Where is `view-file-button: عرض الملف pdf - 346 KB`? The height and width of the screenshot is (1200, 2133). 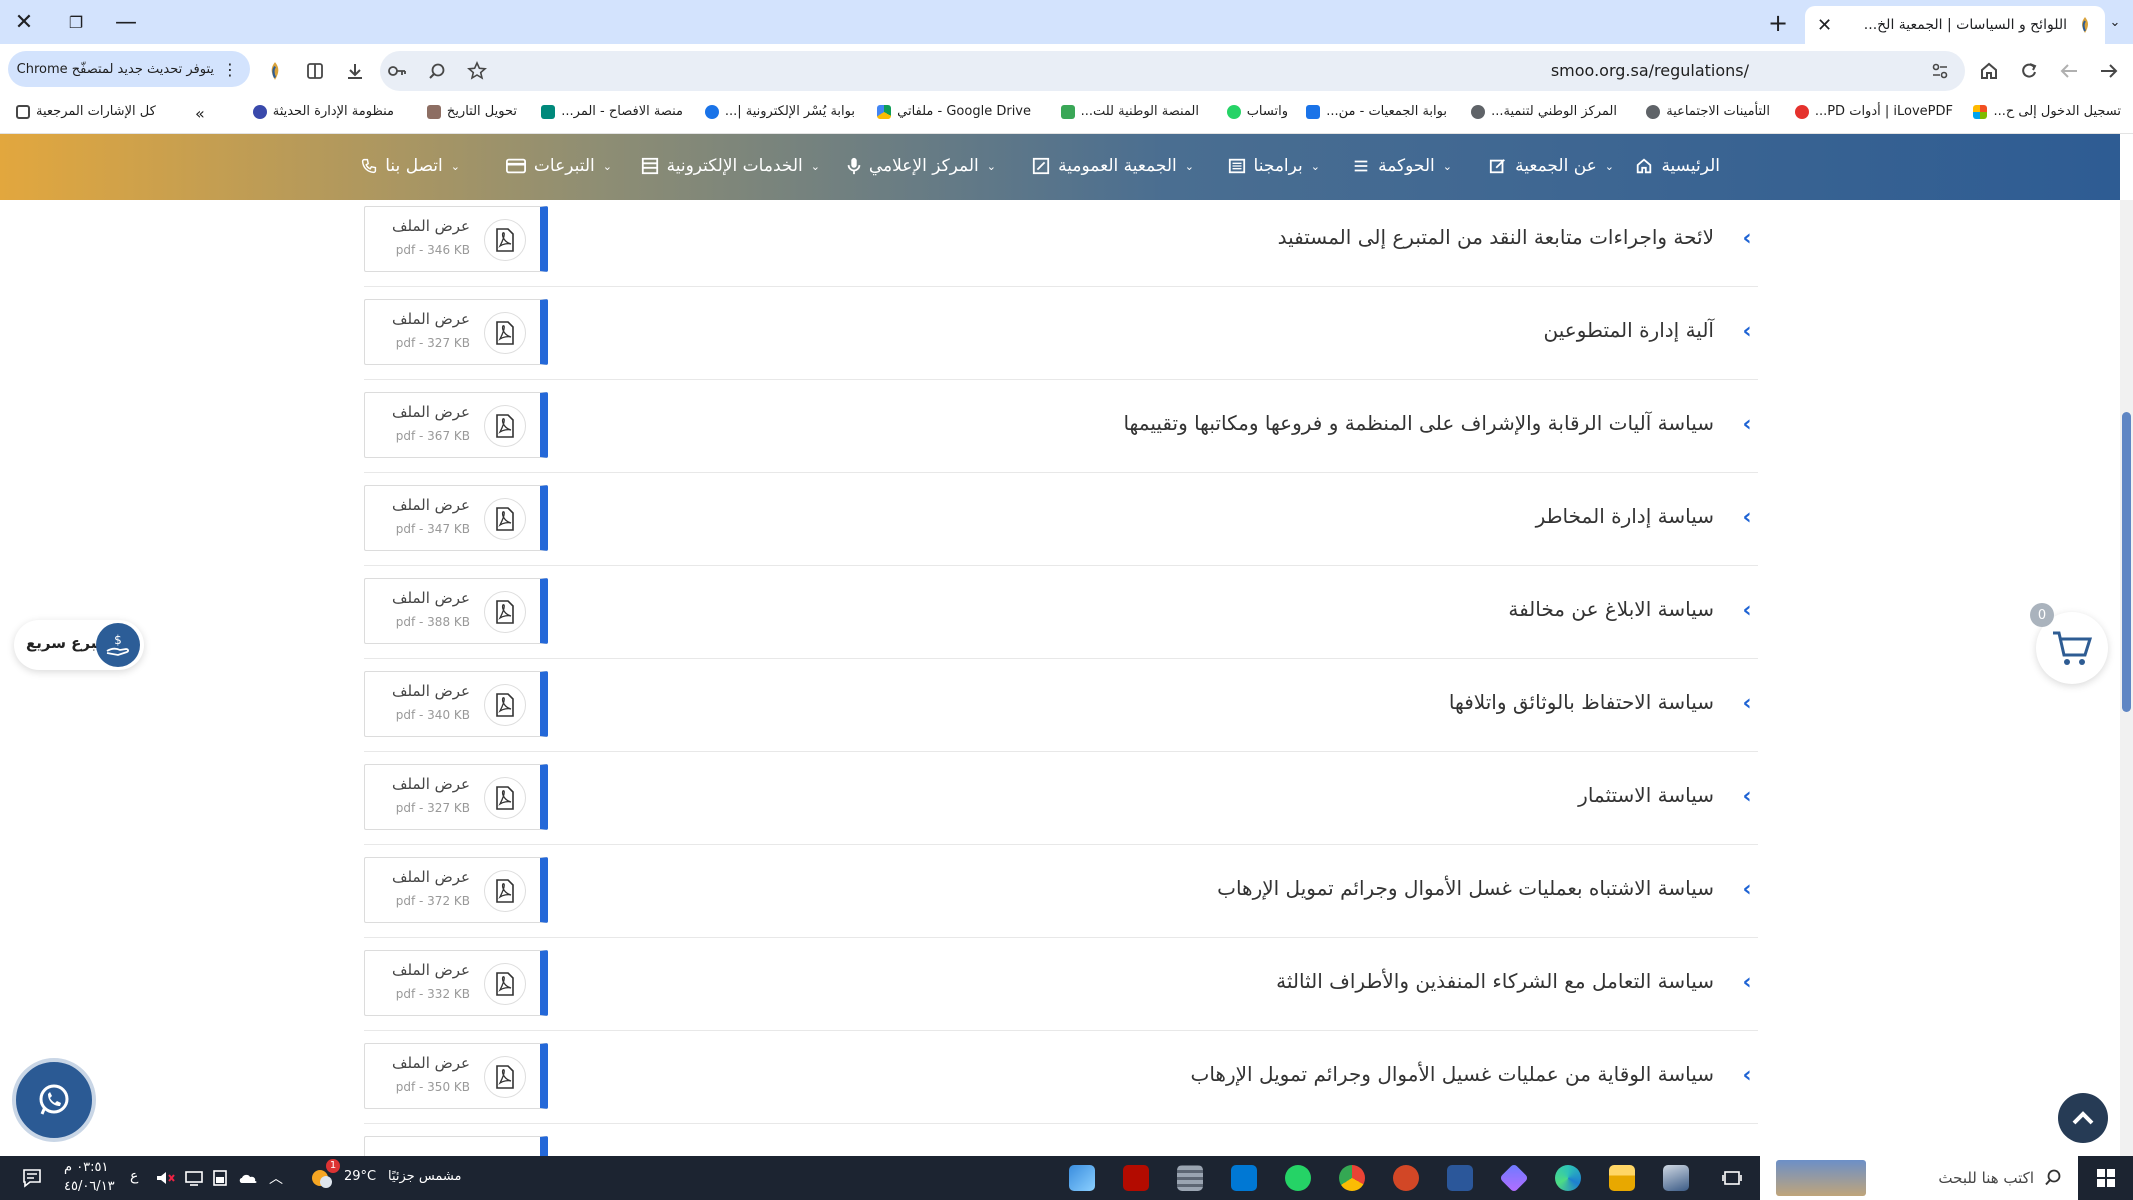 view-file-button: عرض الملف pdf - 346 KB is located at coordinates (456, 239).